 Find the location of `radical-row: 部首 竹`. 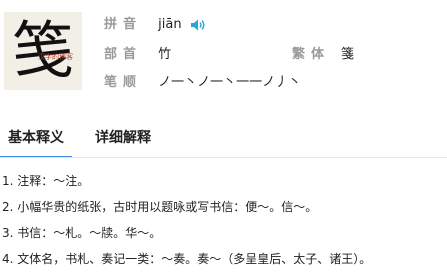

radical-row: 部首 竹 is located at coordinates (137, 55).